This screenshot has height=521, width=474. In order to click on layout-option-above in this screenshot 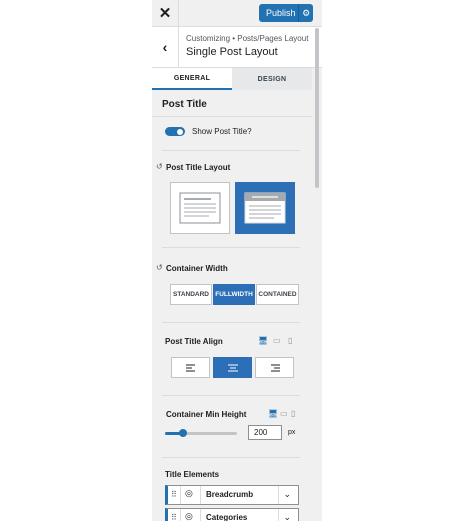, I will do `click(265, 208)`.